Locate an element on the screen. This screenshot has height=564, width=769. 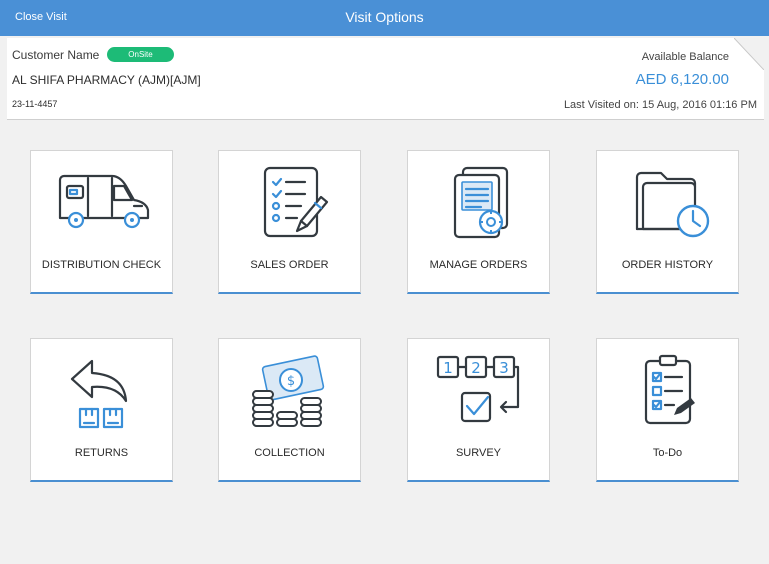
tile-order-history: ORDER HISTORY is located at coordinates (667, 222).